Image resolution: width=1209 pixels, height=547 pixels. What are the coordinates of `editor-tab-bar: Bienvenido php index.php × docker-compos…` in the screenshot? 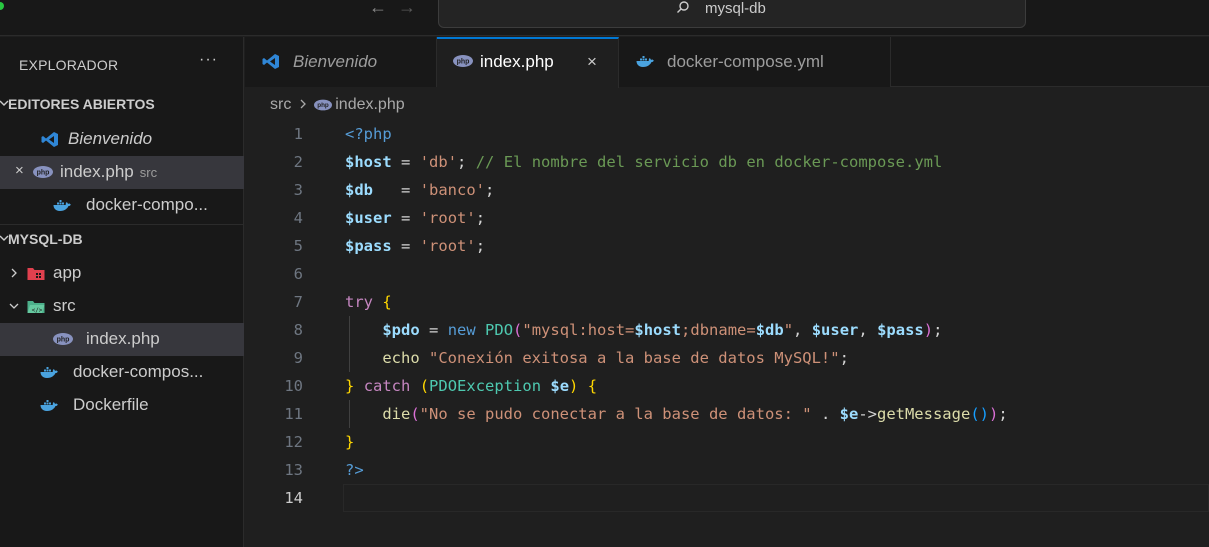 It's located at (727, 62).